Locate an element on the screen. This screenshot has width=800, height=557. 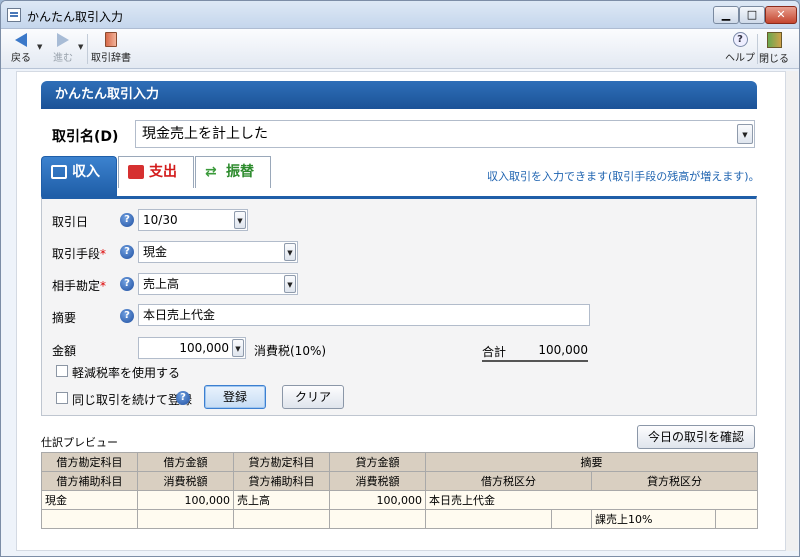
table-header-cell: 貸方金額 is located at coordinates (377, 462).